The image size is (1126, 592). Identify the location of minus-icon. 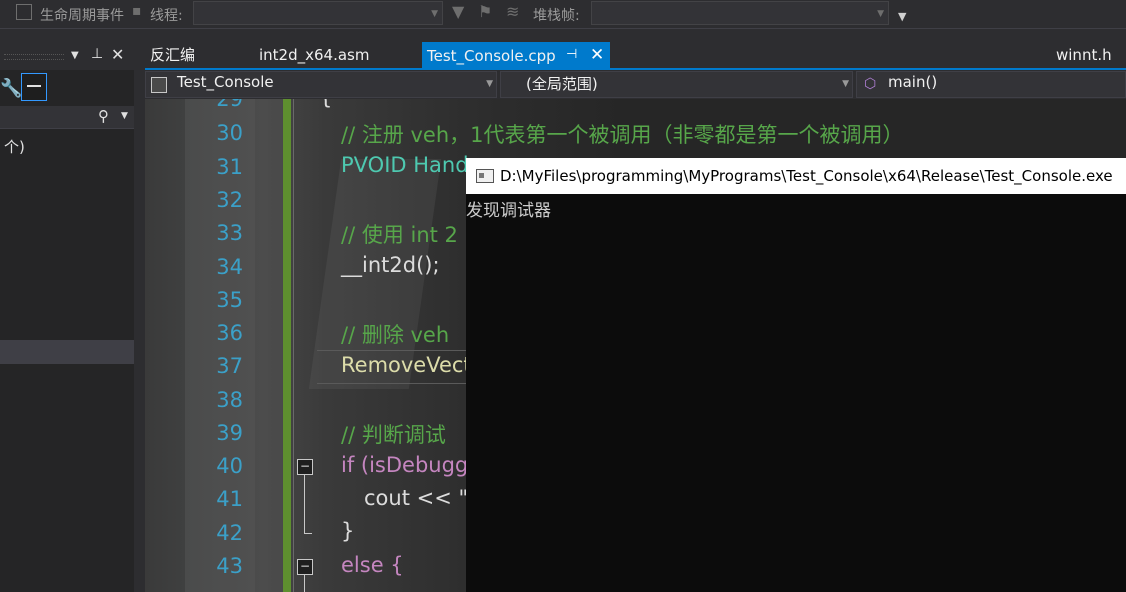
(34, 86).